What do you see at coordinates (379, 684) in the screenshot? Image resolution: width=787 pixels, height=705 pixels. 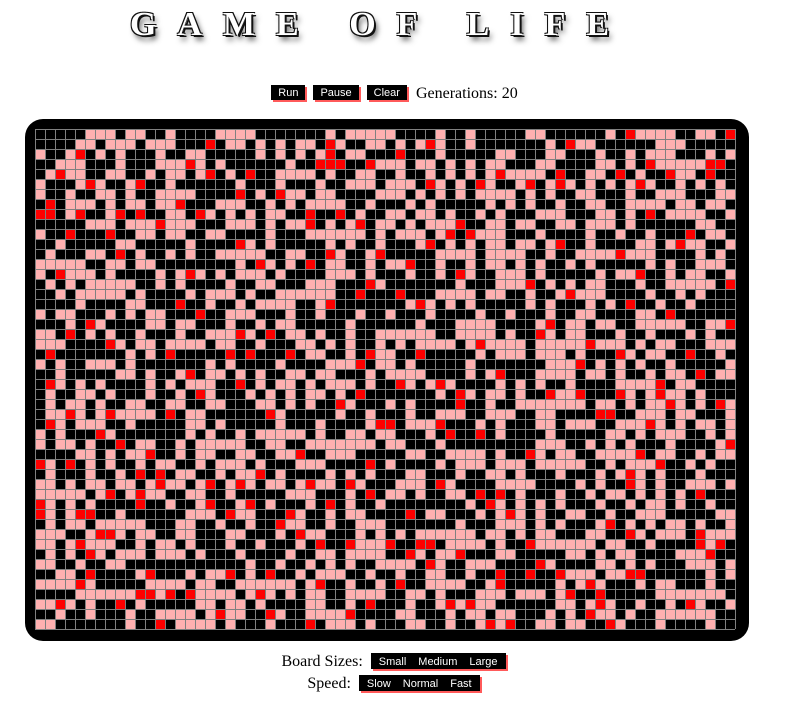 I see `speed-slow-button: Slow` at bounding box center [379, 684].